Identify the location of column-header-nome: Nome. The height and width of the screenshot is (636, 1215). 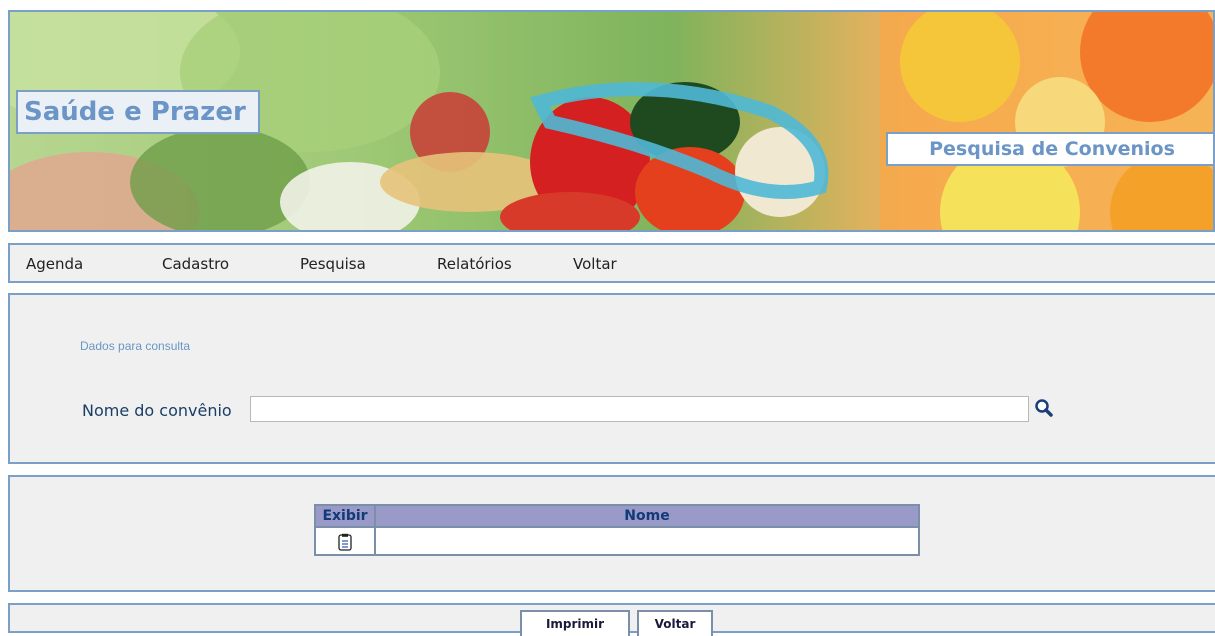
(647, 516).